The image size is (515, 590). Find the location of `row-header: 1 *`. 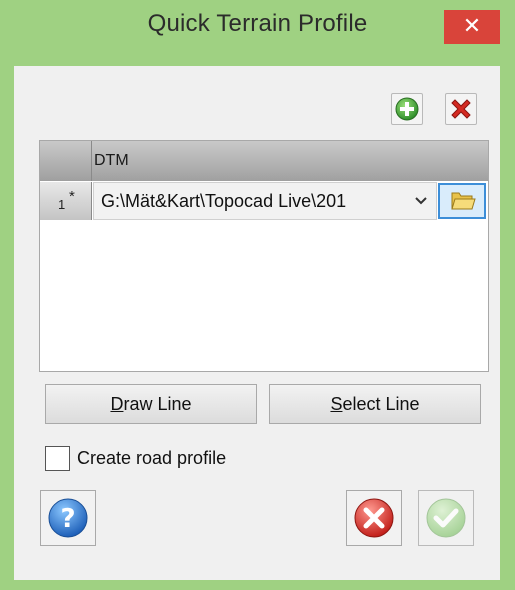

row-header: 1 * is located at coordinates (66, 201).